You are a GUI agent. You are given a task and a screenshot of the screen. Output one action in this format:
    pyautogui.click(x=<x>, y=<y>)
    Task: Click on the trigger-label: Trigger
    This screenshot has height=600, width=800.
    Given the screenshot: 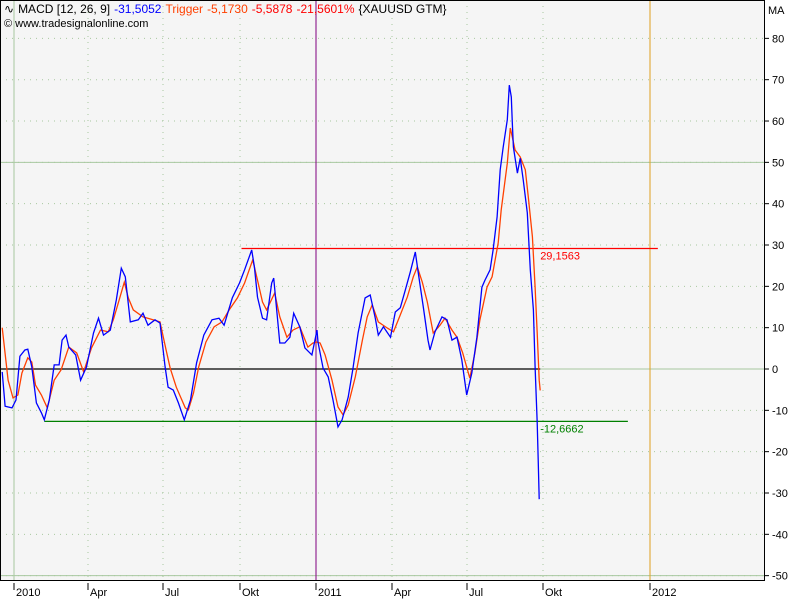 What is the action you would take?
    pyautogui.click(x=184, y=9)
    